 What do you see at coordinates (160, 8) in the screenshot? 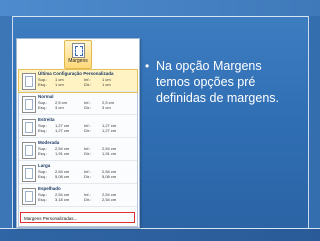
I see `slide-top-band` at bounding box center [160, 8].